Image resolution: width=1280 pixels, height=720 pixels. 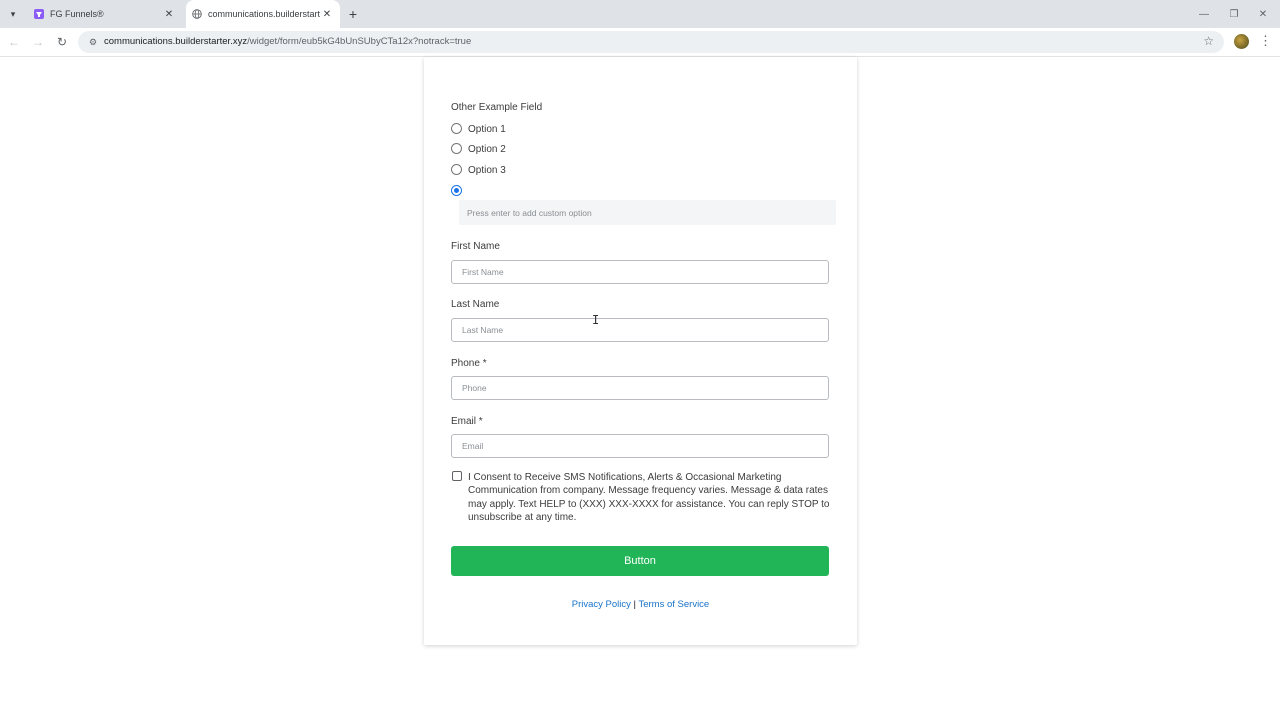 I want to click on radio-option-custom, so click(x=459, y=191).